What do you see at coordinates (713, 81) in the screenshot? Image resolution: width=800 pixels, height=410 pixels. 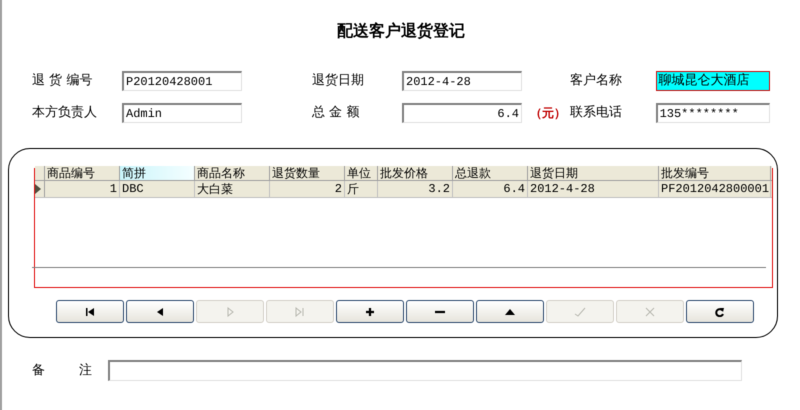 I see `text-field: 聊城昆仑大酒店` at bounding box center [713, 81].